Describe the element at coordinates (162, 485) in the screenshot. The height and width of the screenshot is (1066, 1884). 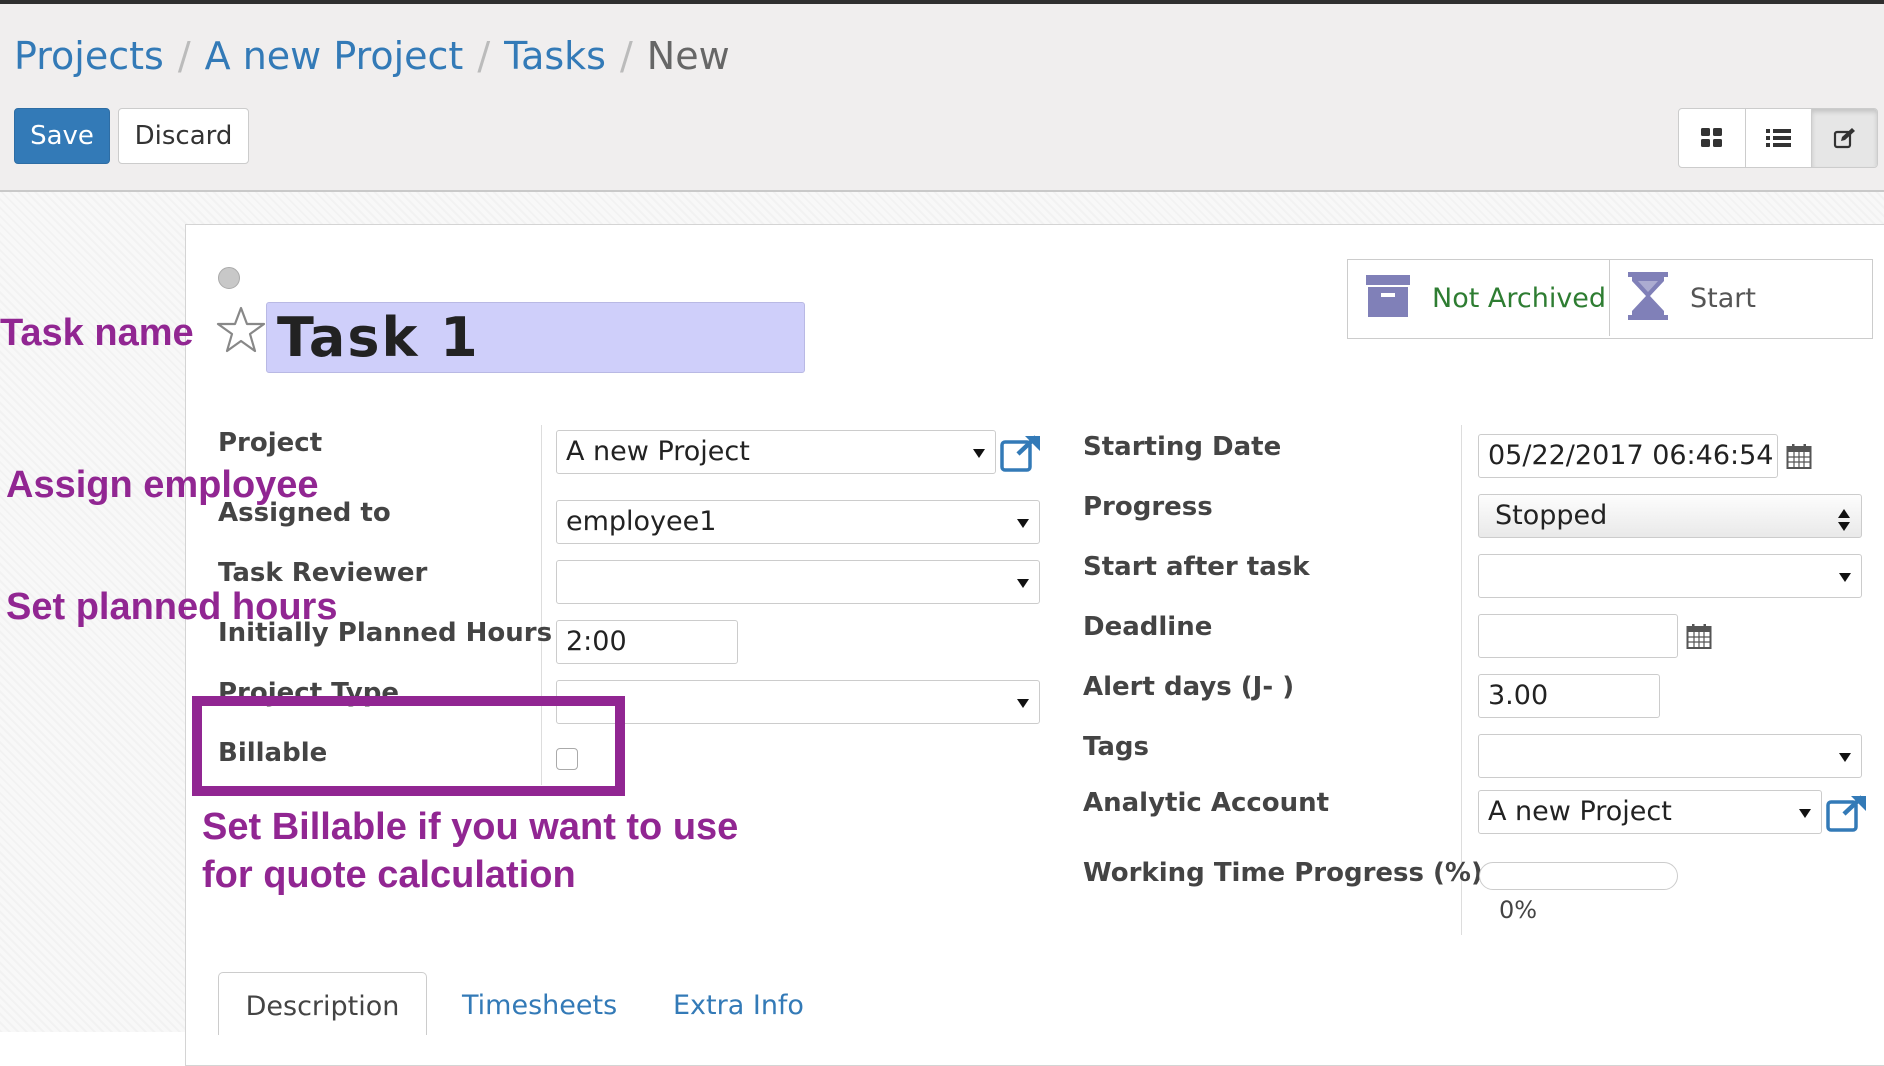
I see `annotation-assign-employee: Assign employee` at that location.